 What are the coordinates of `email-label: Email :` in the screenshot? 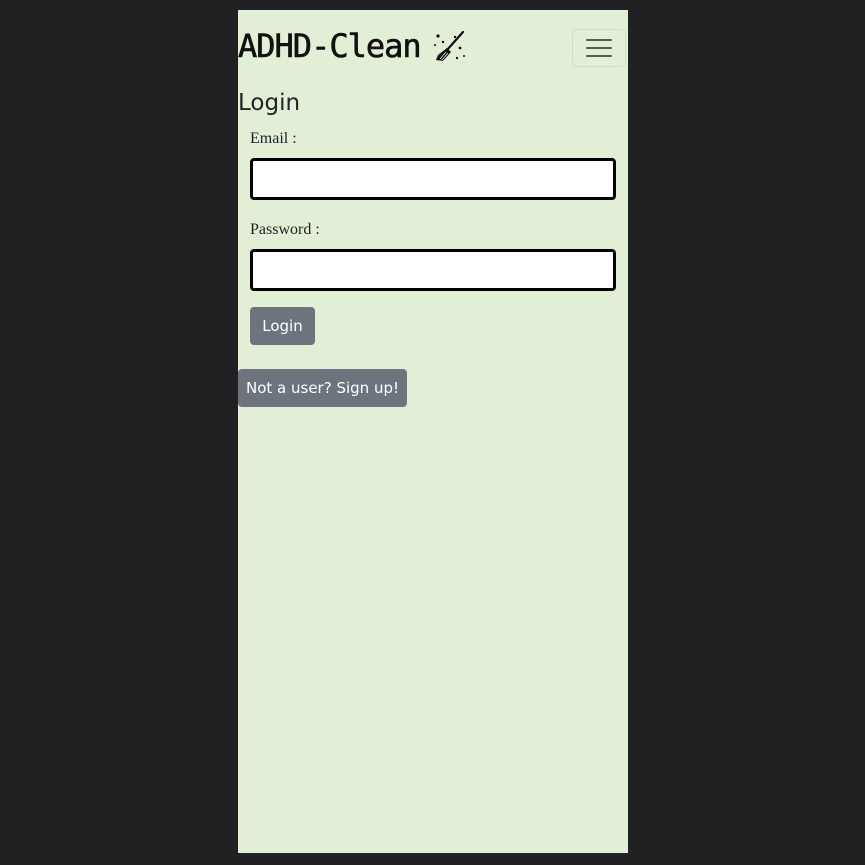 It's located at (273, 138).